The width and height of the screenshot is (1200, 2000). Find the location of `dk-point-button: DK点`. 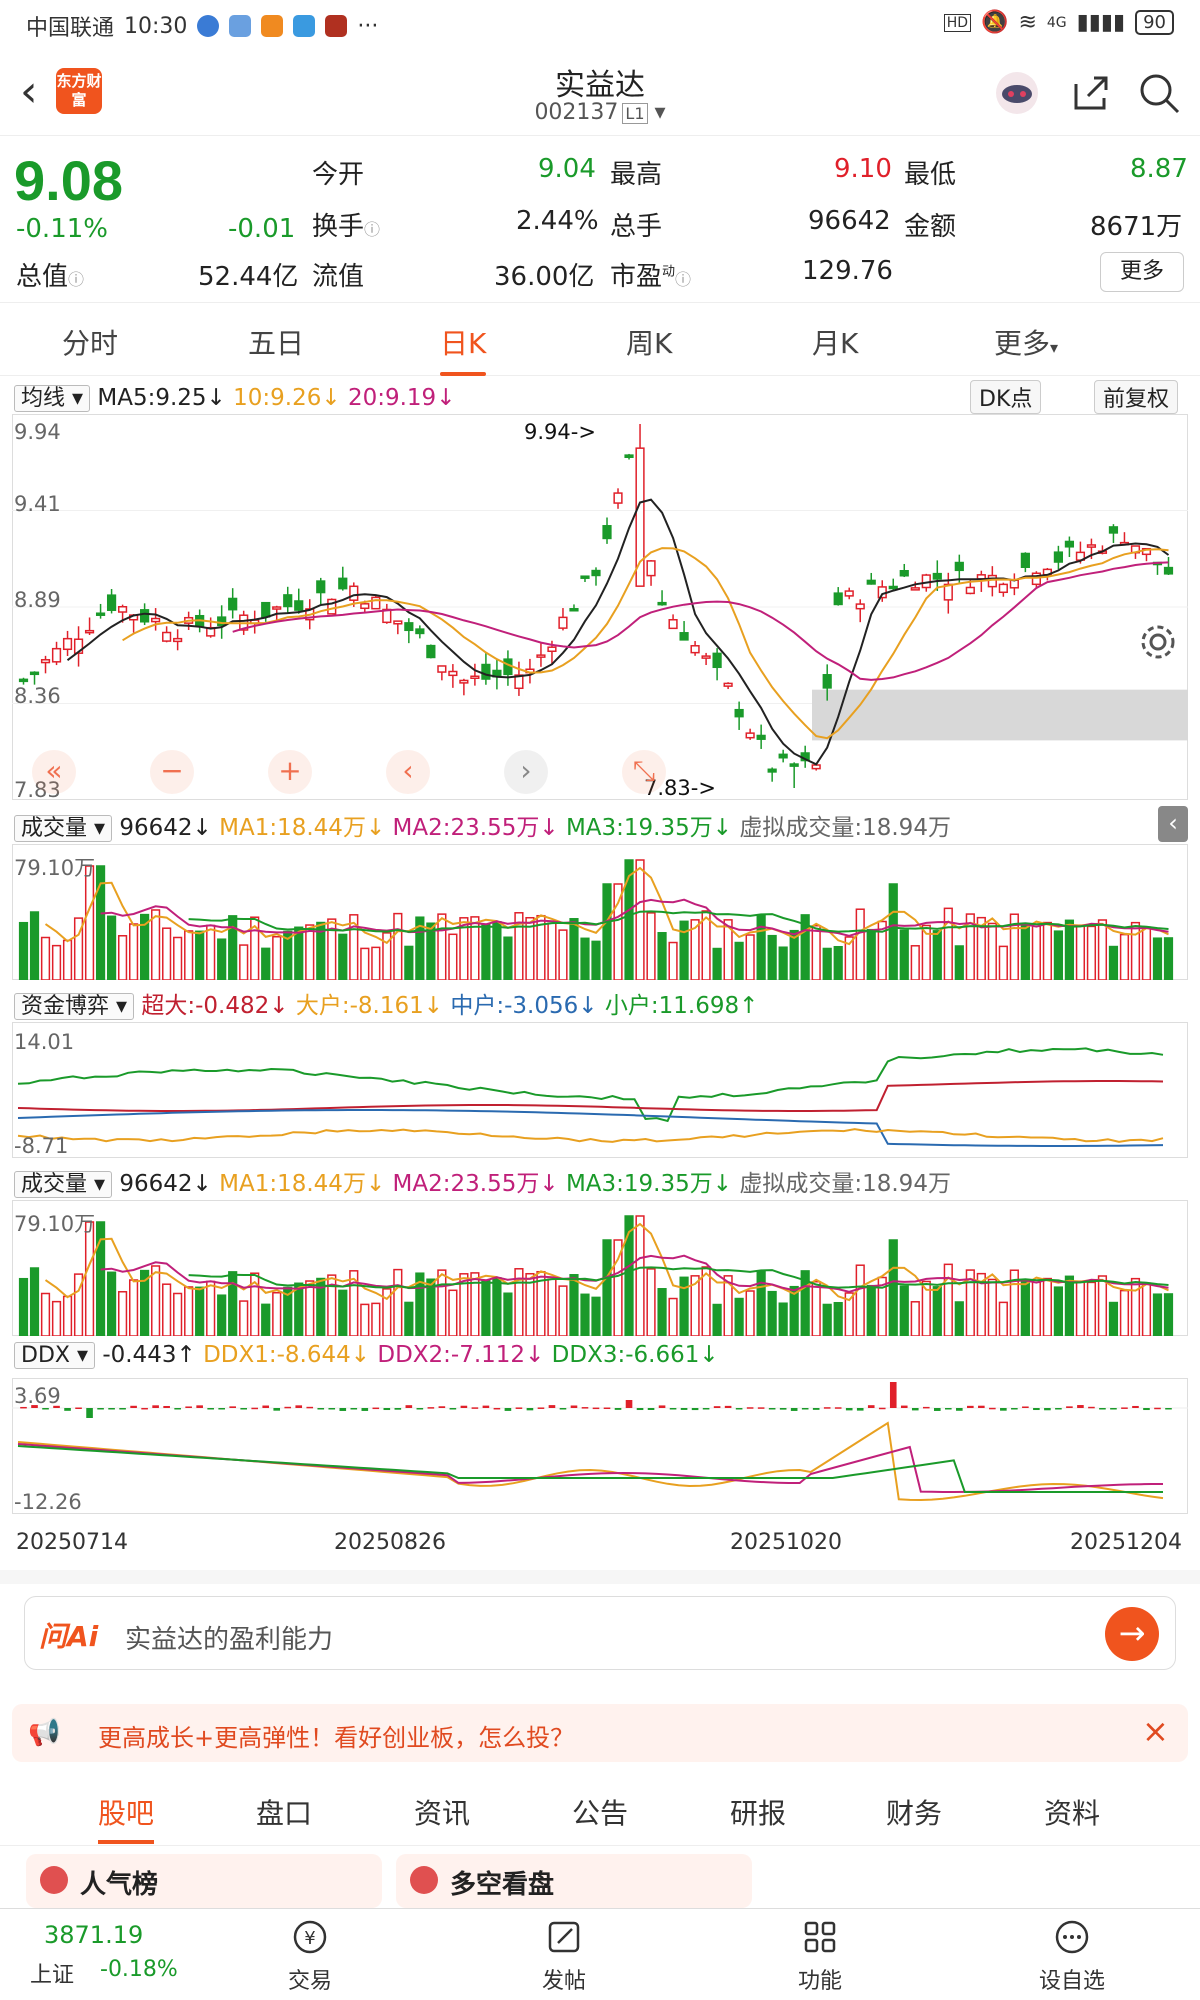

dk-point-button: DK点 is located at coordinates (1006, 397).